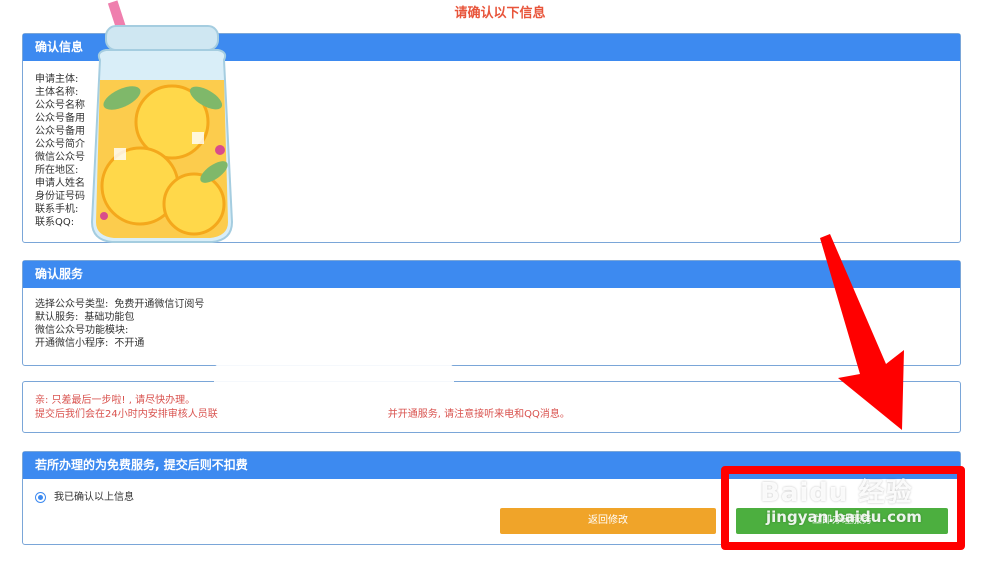 This screenshot has height=563, width=1000. Describe the element at coordinates (491, 317) in the screenshot. I see `service-row: 默认服务: 基础功能包` at that location.